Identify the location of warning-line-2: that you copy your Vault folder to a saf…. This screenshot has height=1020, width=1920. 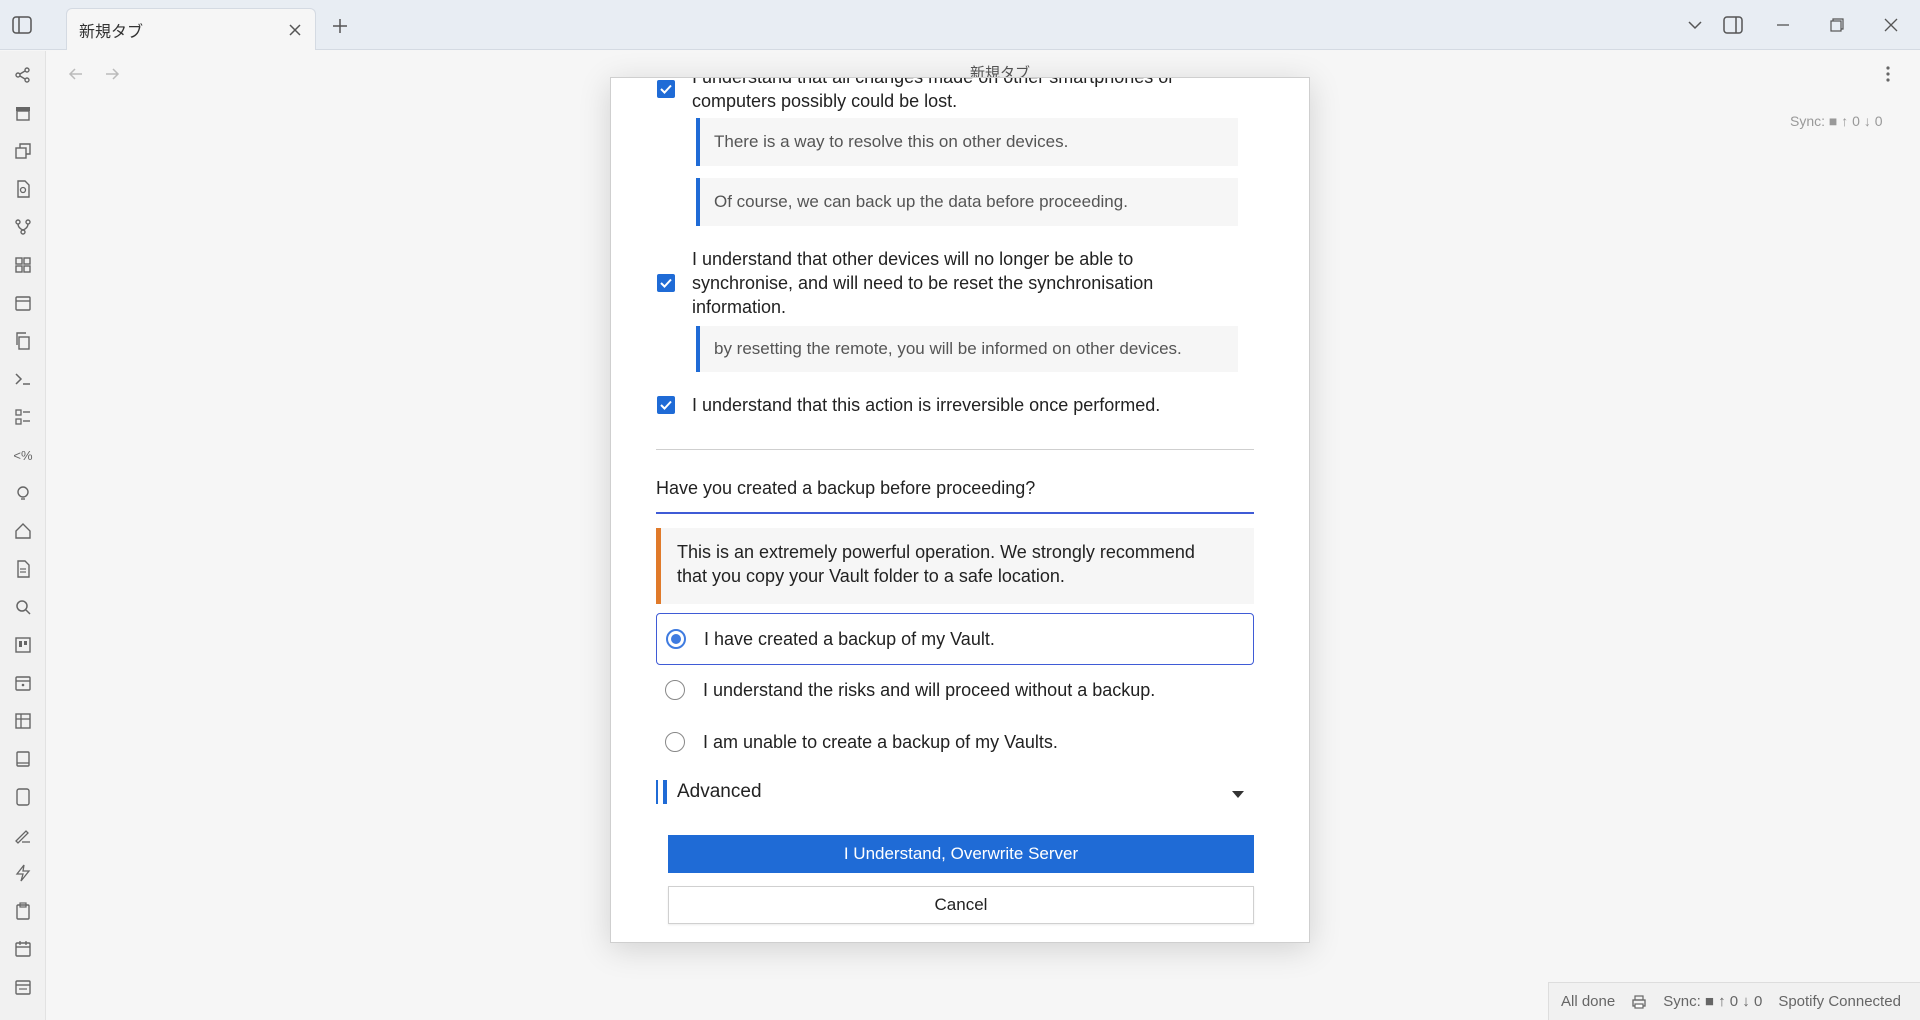
(871, 576).